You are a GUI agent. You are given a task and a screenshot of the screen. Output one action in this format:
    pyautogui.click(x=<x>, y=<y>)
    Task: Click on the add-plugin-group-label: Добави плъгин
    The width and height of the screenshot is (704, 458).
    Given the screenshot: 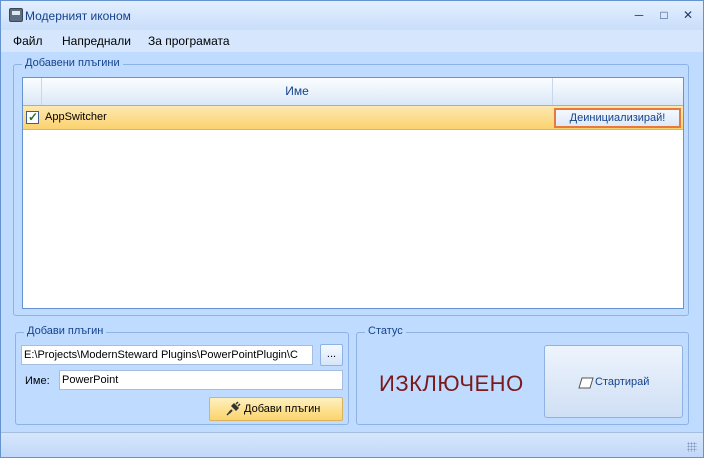 What is the action you would take?
    pyautogui.click(x=65, y=331)
    